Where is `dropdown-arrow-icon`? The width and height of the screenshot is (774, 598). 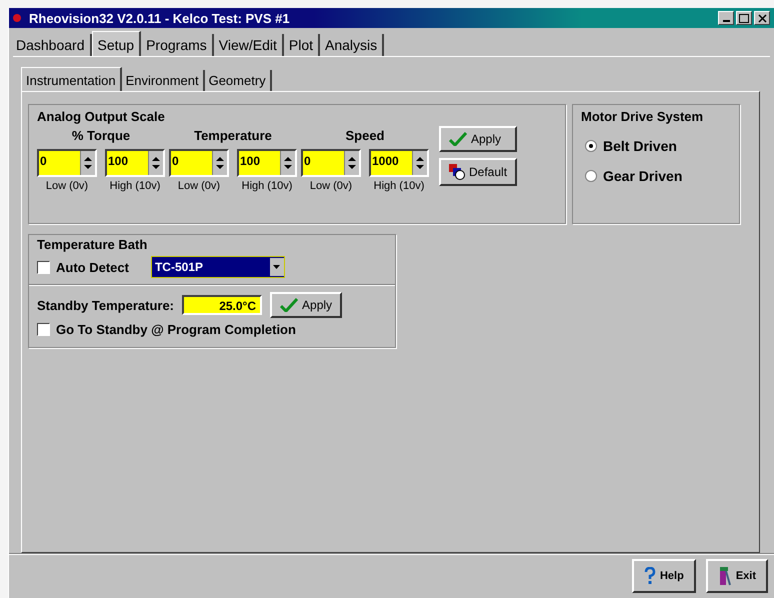 dropdown-arrow-icon is located at coordinates (276, 267).